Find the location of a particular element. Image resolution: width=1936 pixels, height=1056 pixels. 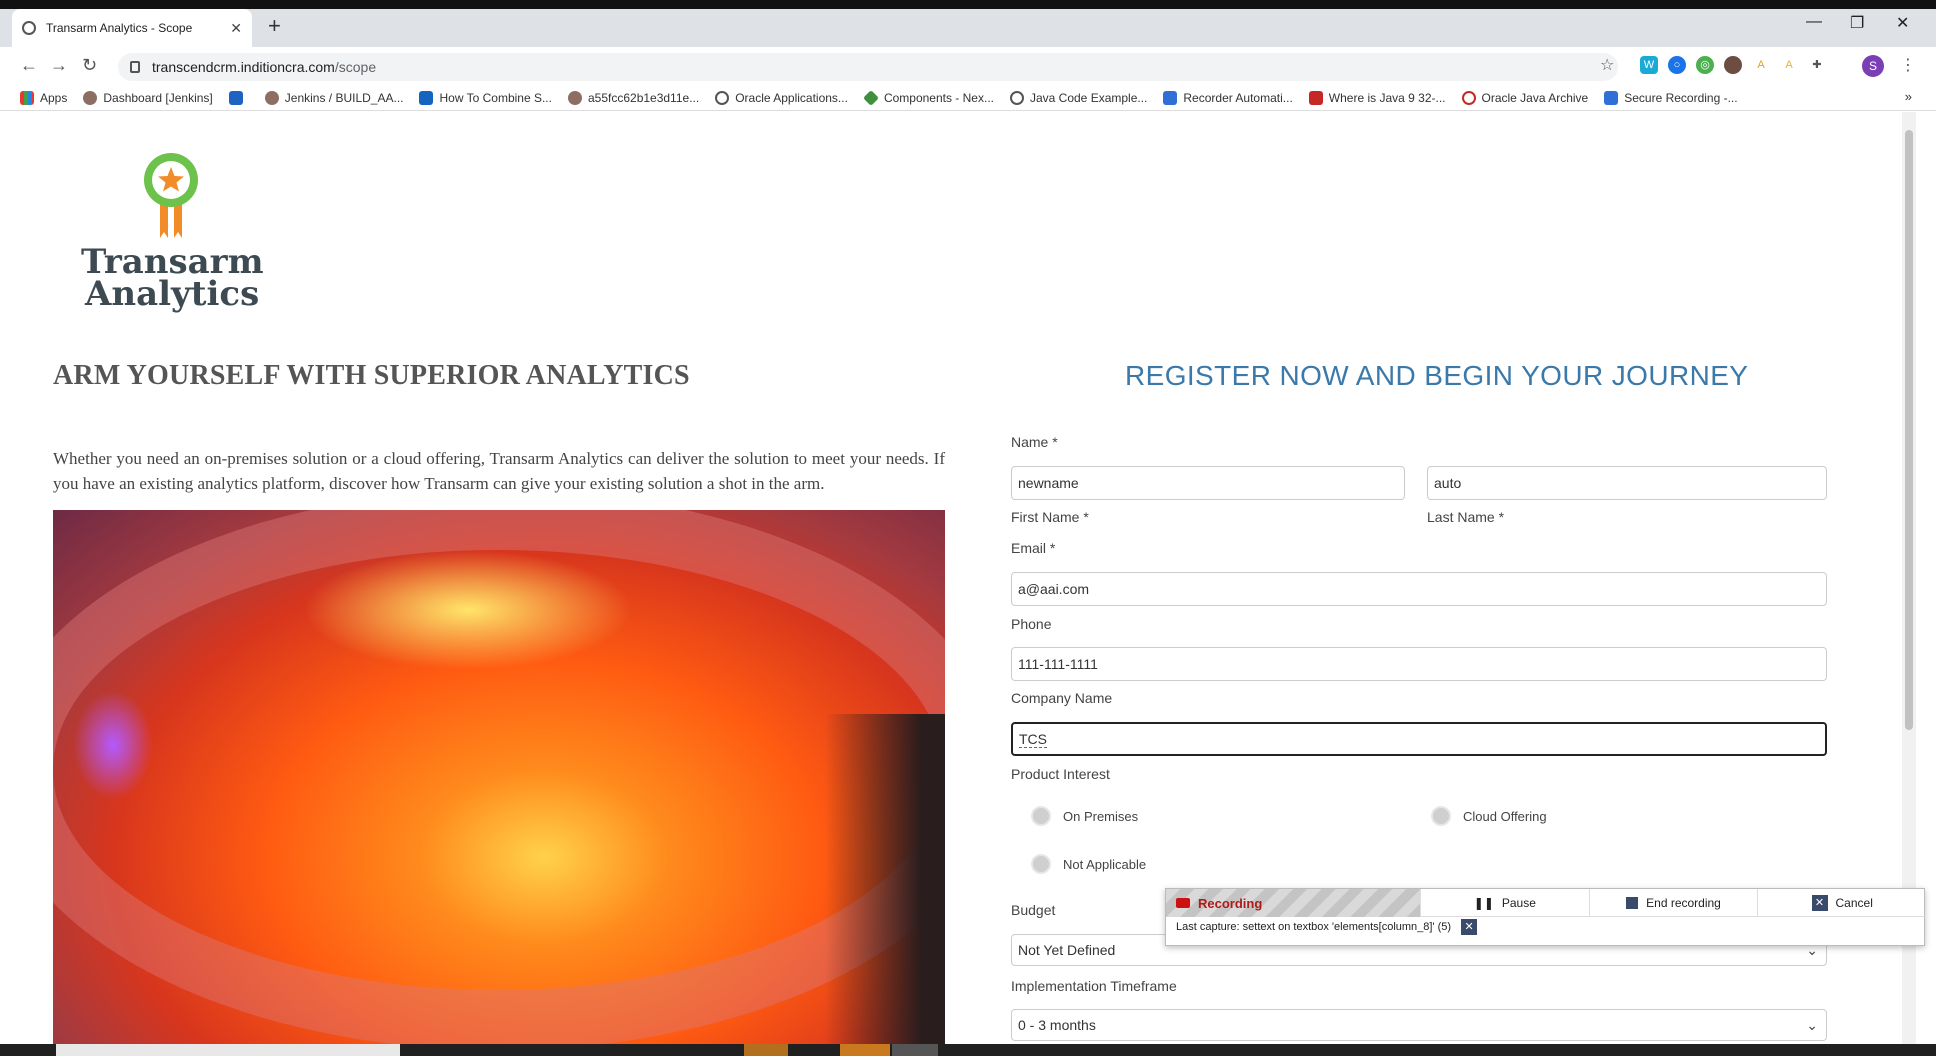

address-bar: transcendcrm.inditioncra.com/scope is located at coordinates (868, 67).